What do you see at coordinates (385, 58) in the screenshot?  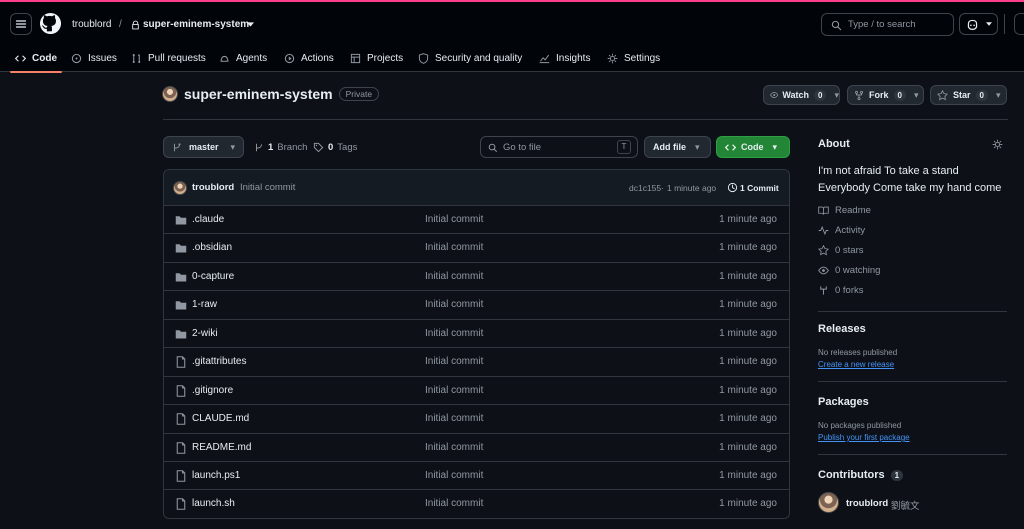 I see `tab-projects-label: Projects` at bounding box center [385, 58].